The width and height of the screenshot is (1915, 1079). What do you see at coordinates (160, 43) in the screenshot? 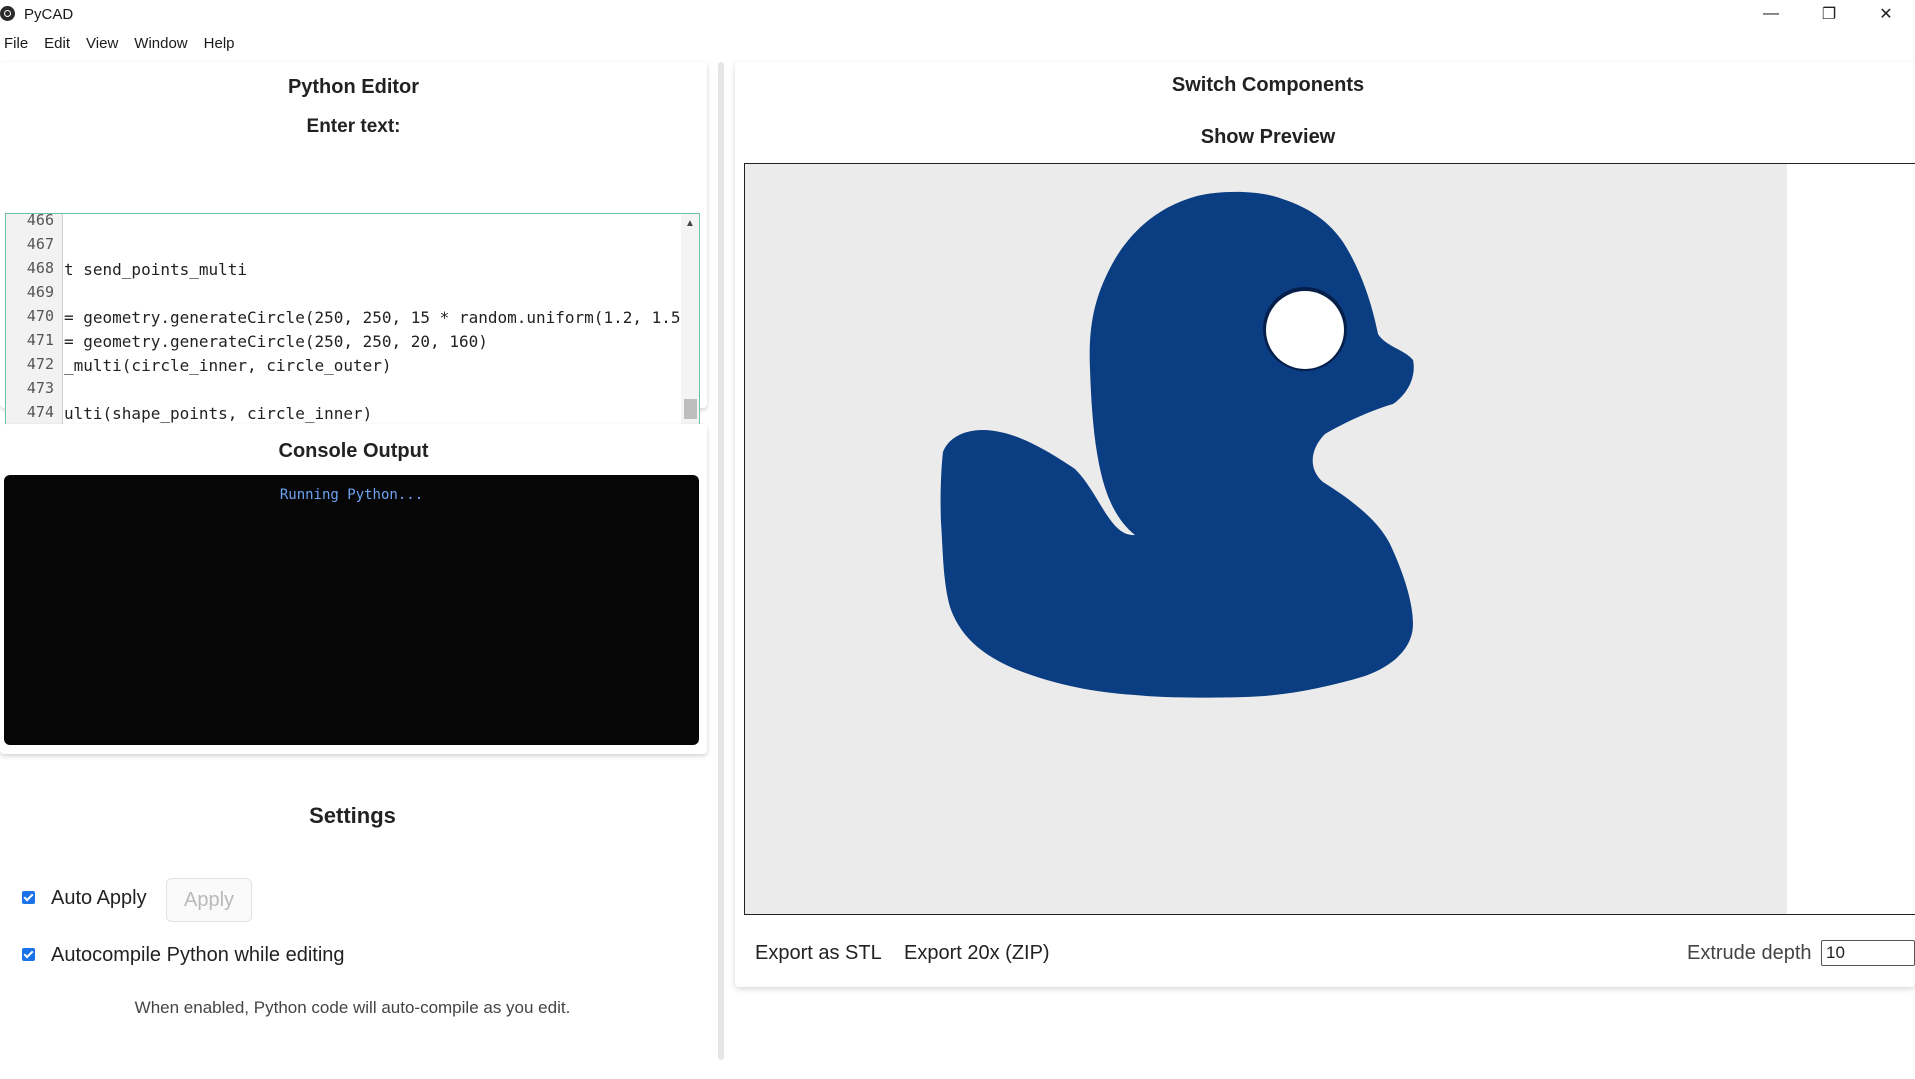
I see `menu-window: Window` at bounding box center [160, 43].